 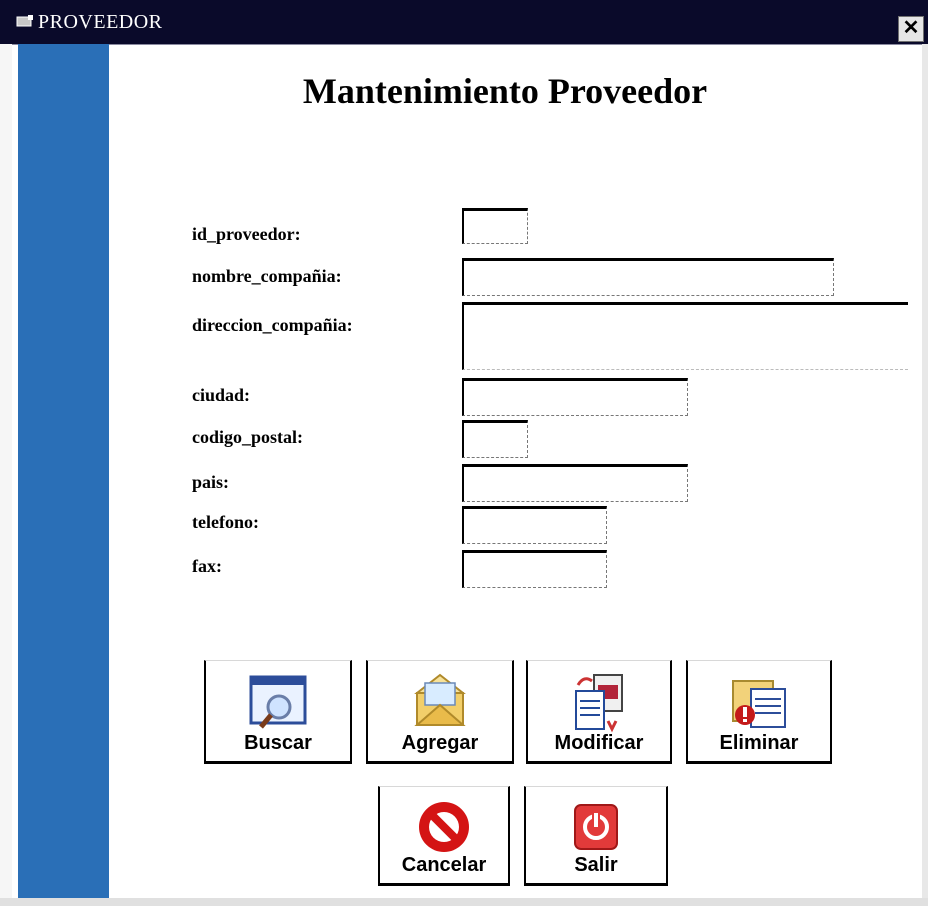 What do you see at coordinates (575, 397) in the screenshot?
I see `ciudad-input` at bounding box center [575, 397].